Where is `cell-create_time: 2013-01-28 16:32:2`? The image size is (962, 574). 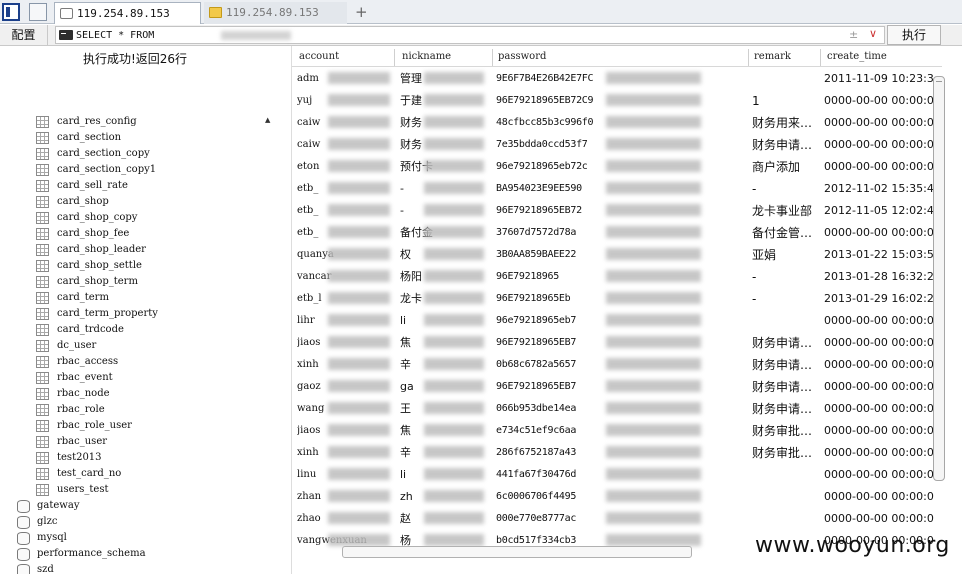
cell-create_time: 2013-01-28 16:32:2 is located at coordinates (883, 277).